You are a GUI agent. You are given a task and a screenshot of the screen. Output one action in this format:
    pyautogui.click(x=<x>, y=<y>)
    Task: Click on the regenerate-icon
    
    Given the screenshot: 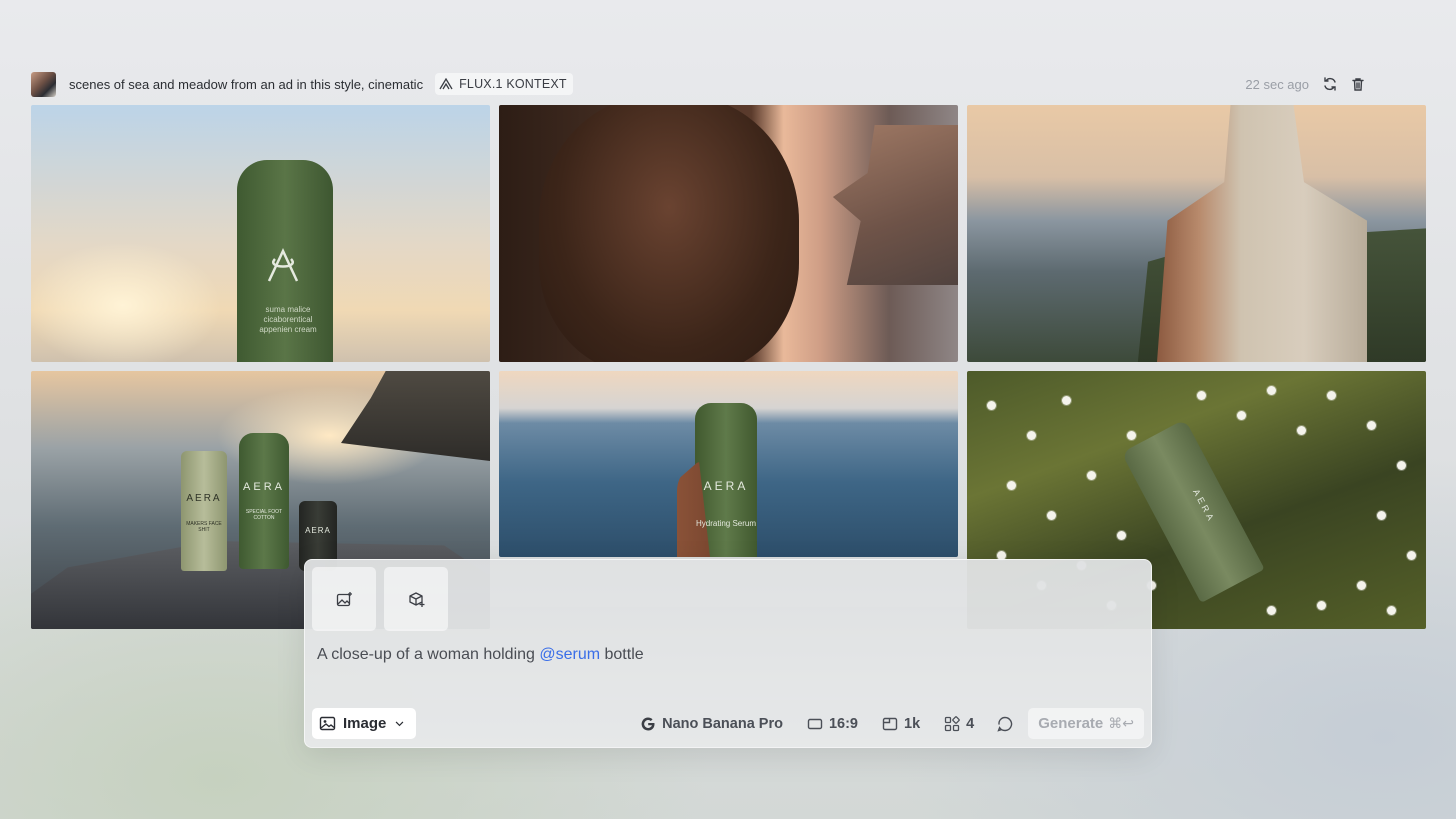 What is the action you would take?
    pyautogui.click(x=1330, y=84)
    